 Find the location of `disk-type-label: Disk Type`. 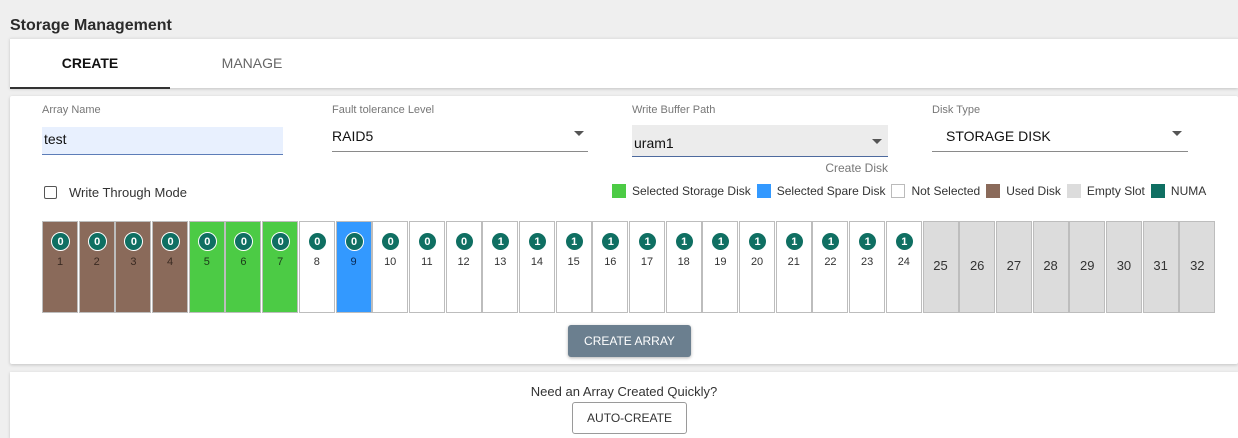

disk-type-label: Disk Type is located at coordinates (956, 110).